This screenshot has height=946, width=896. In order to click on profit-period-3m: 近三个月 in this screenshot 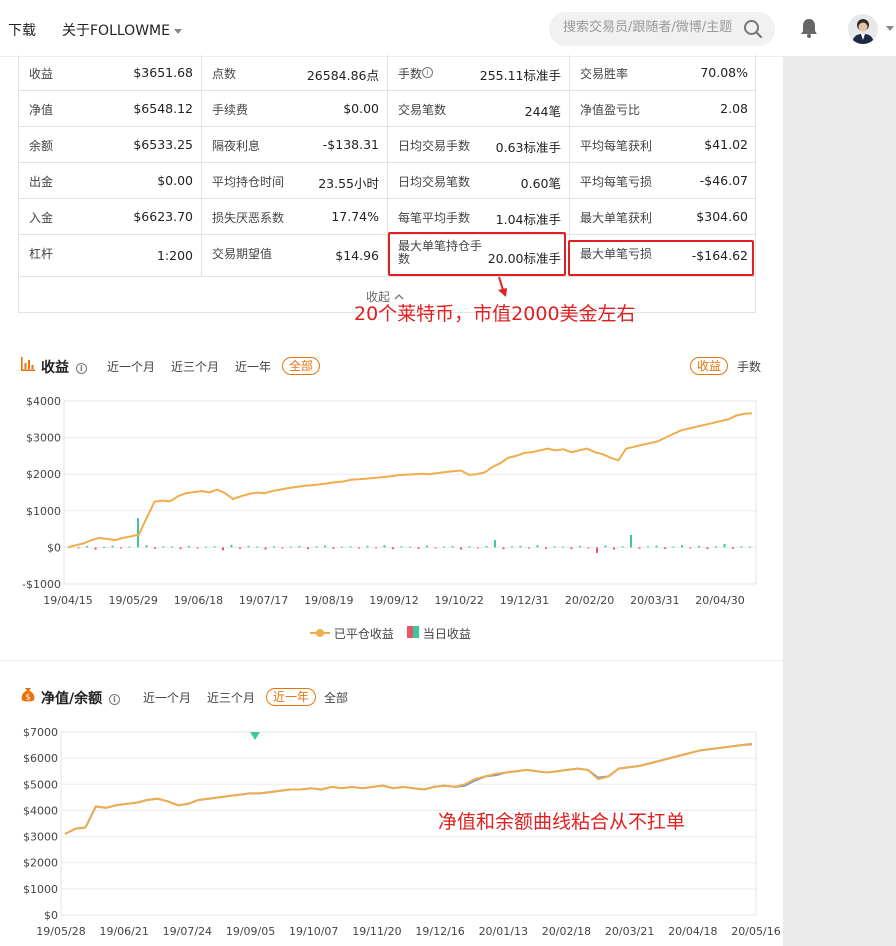, I will do `click(195, 366)`.